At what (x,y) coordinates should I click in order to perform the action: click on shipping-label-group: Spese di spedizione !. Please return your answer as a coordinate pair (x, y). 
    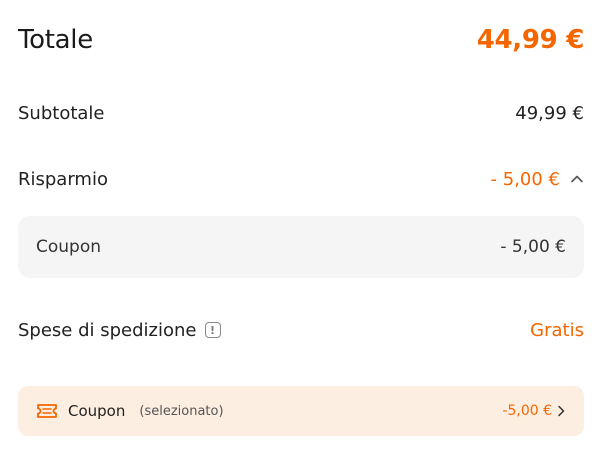
    Looking at the image, I should click on (119, 330).